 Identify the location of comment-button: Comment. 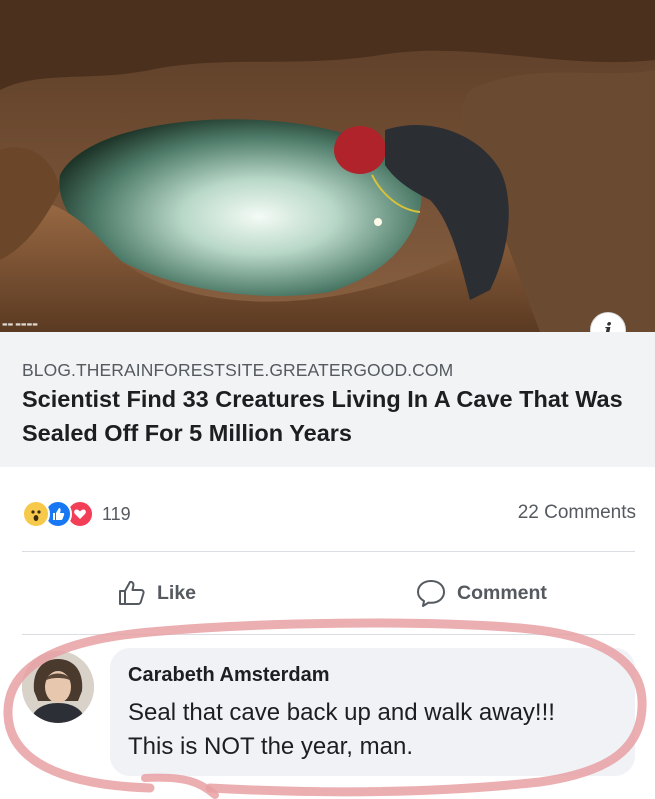
(481, 593).